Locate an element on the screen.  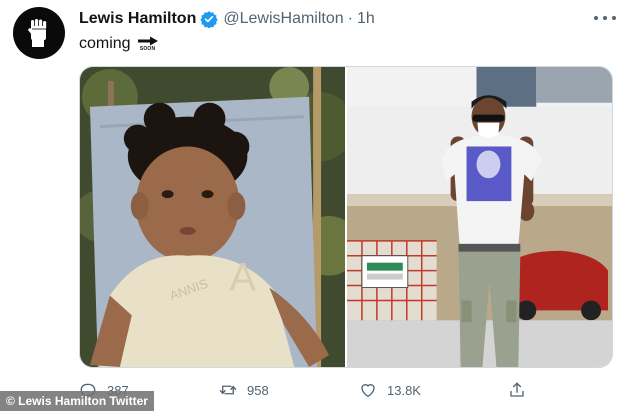
share-button is located at coordinates (522, 390).